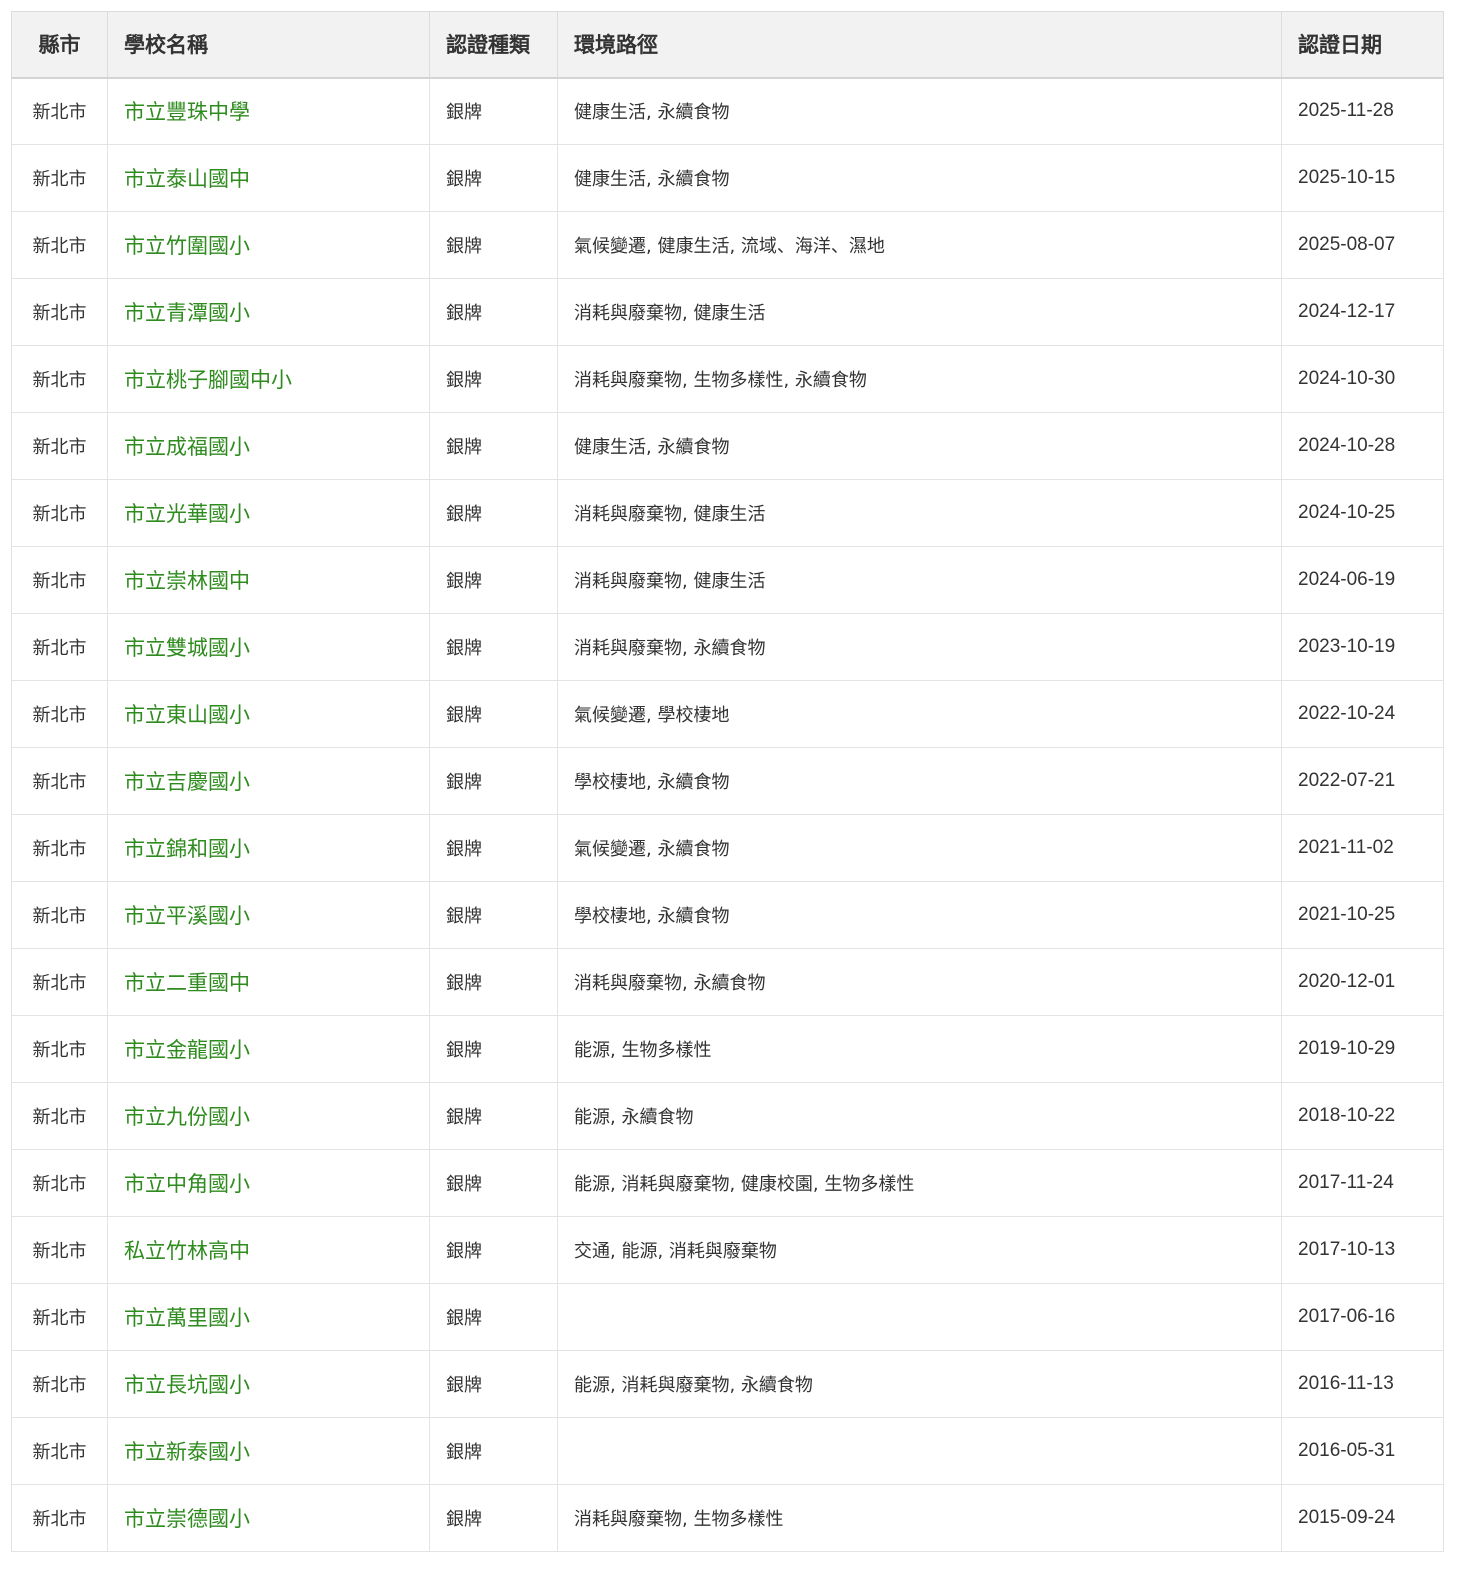  I want to click on cell-env-paths, so click(919, 1451).